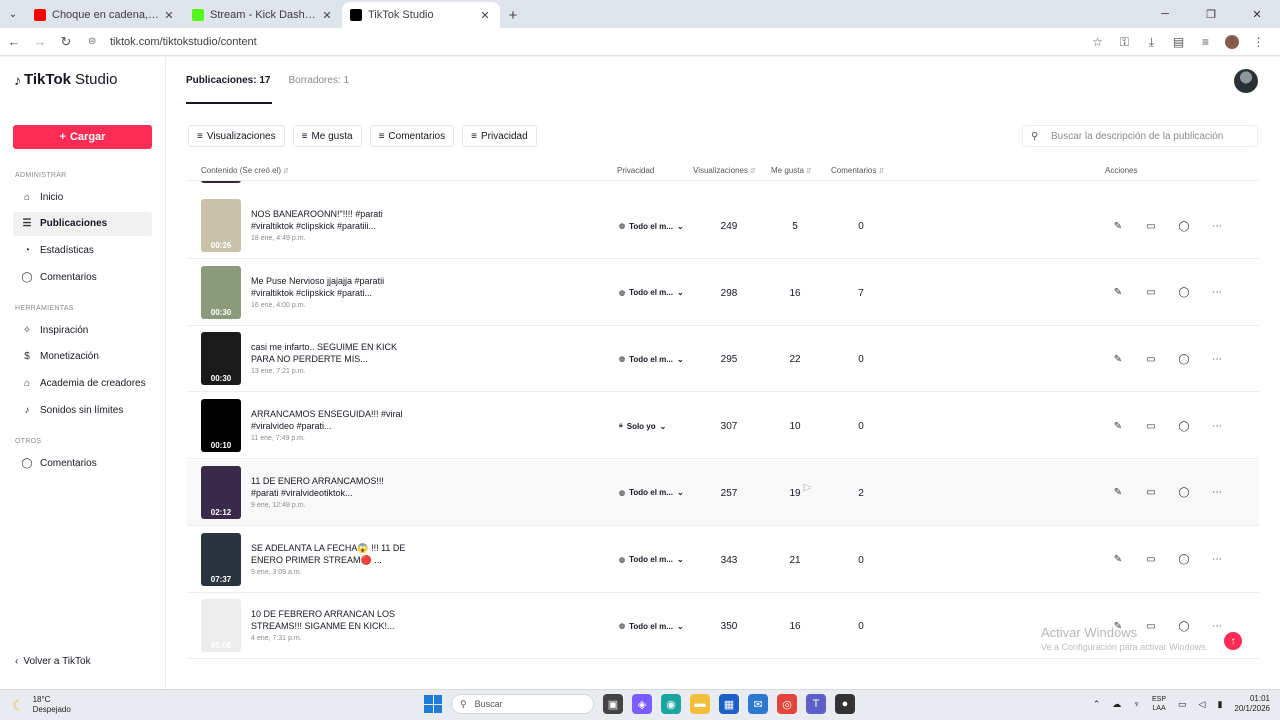 The height and width of the screenshot is (720, 1280). I want to click on back-icon: ←, so click(14, 42).